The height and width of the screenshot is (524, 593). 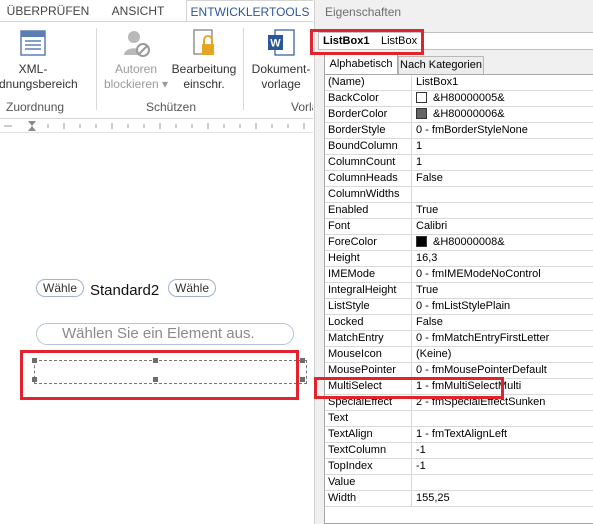 What do you see at coordinates (503, 306) in the screenshot?
I see `property-value: 0 - fmListStylePlain` at bounding box center [503, 306].